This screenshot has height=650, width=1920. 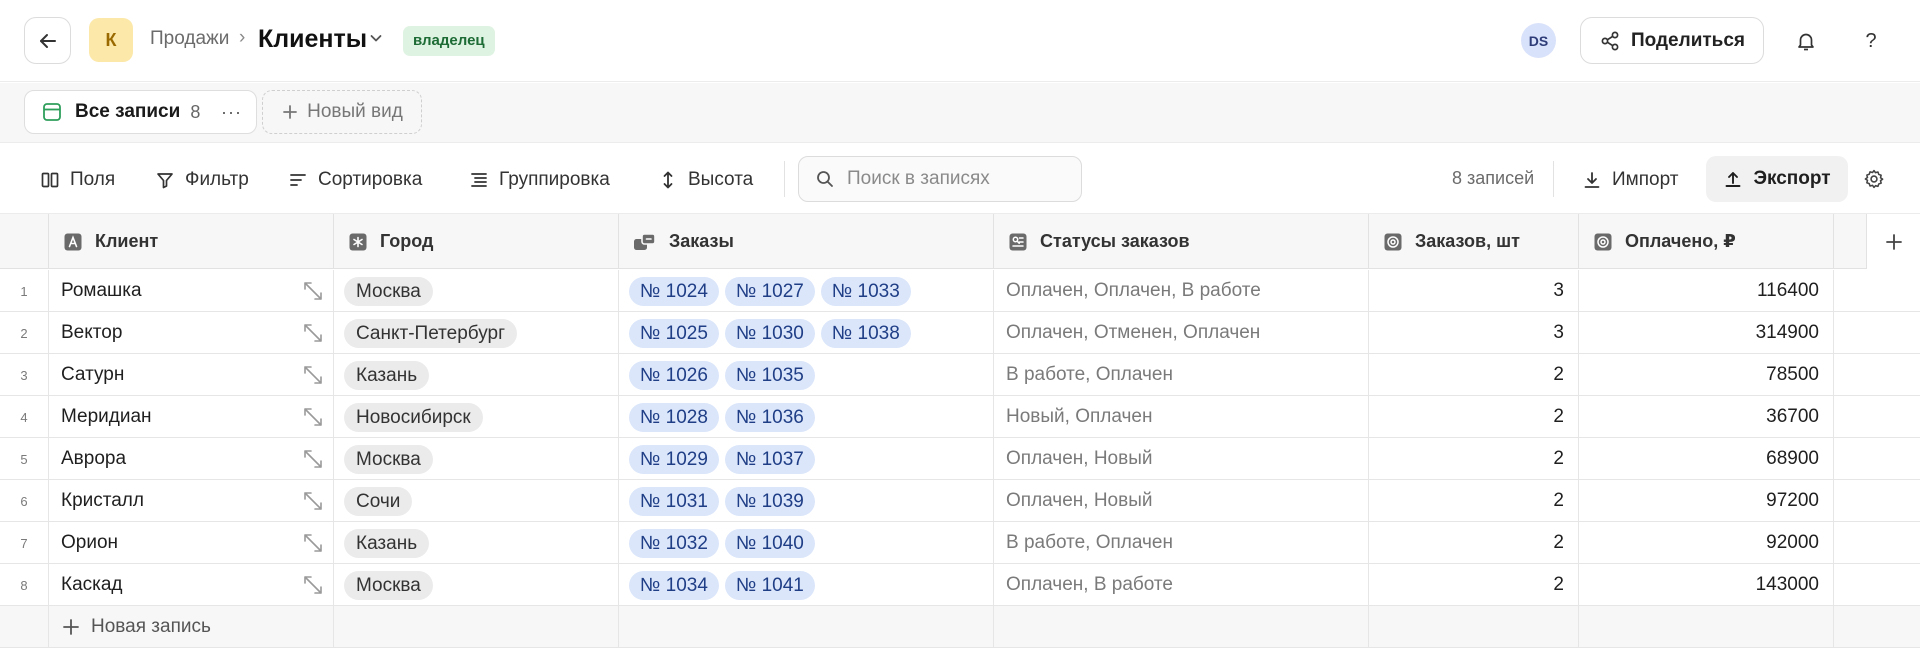 I want to click on order-link-chip: № 1024, so click(x=674, y=291).